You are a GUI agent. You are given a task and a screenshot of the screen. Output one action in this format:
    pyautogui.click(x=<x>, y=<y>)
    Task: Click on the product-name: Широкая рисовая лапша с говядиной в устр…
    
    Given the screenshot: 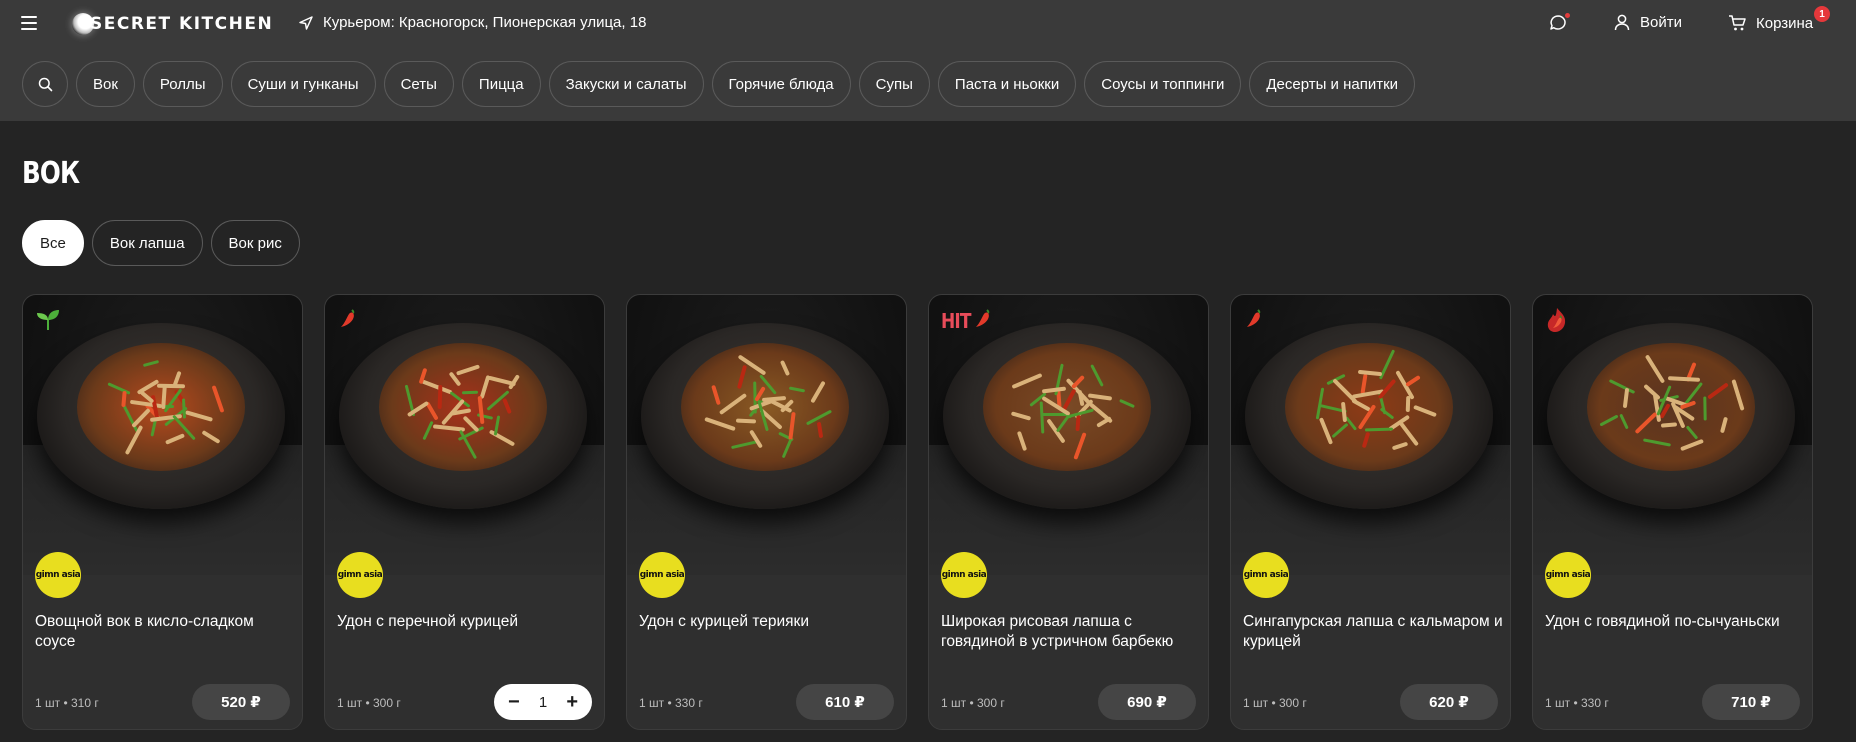 What is the action you would take?
    pyautogui.click(x=1071, y=632)
    